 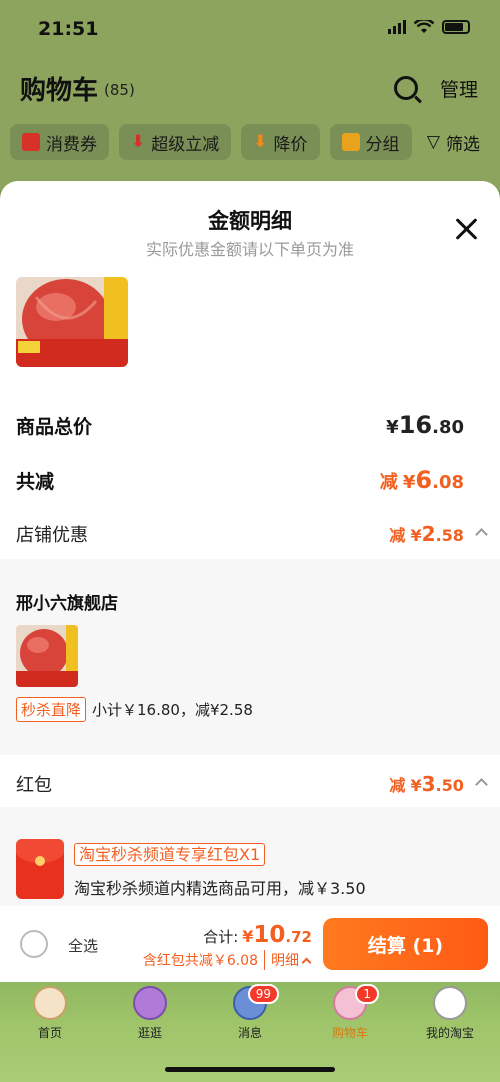 What do you see at coordinates (34, 944) in the screenshot?
I see `select-all-checkbox` at bounding box center [34, 944].